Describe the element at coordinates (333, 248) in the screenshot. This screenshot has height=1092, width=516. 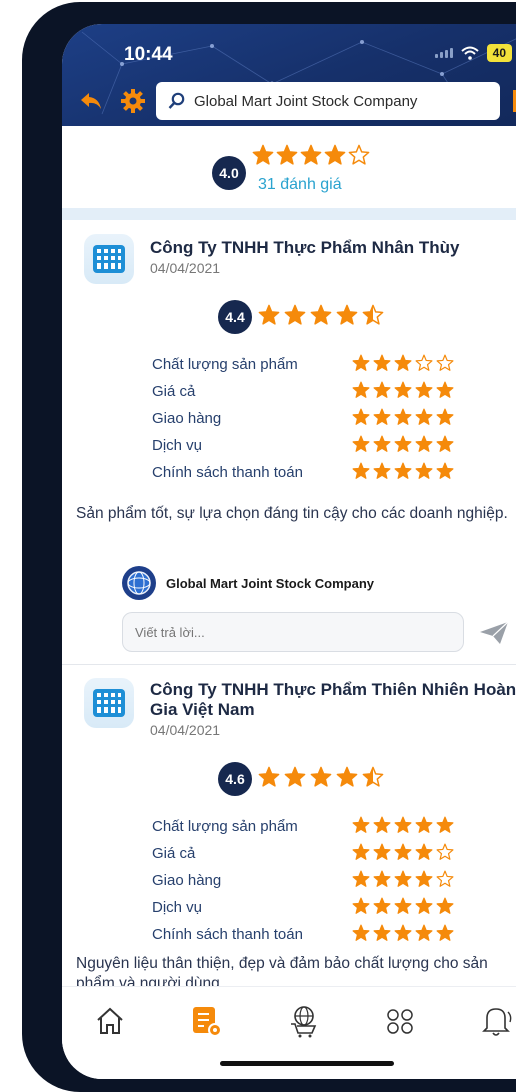
I see `company-name: Công Ty TNHH Thực Phẩm Nhân Thùy` at that location.